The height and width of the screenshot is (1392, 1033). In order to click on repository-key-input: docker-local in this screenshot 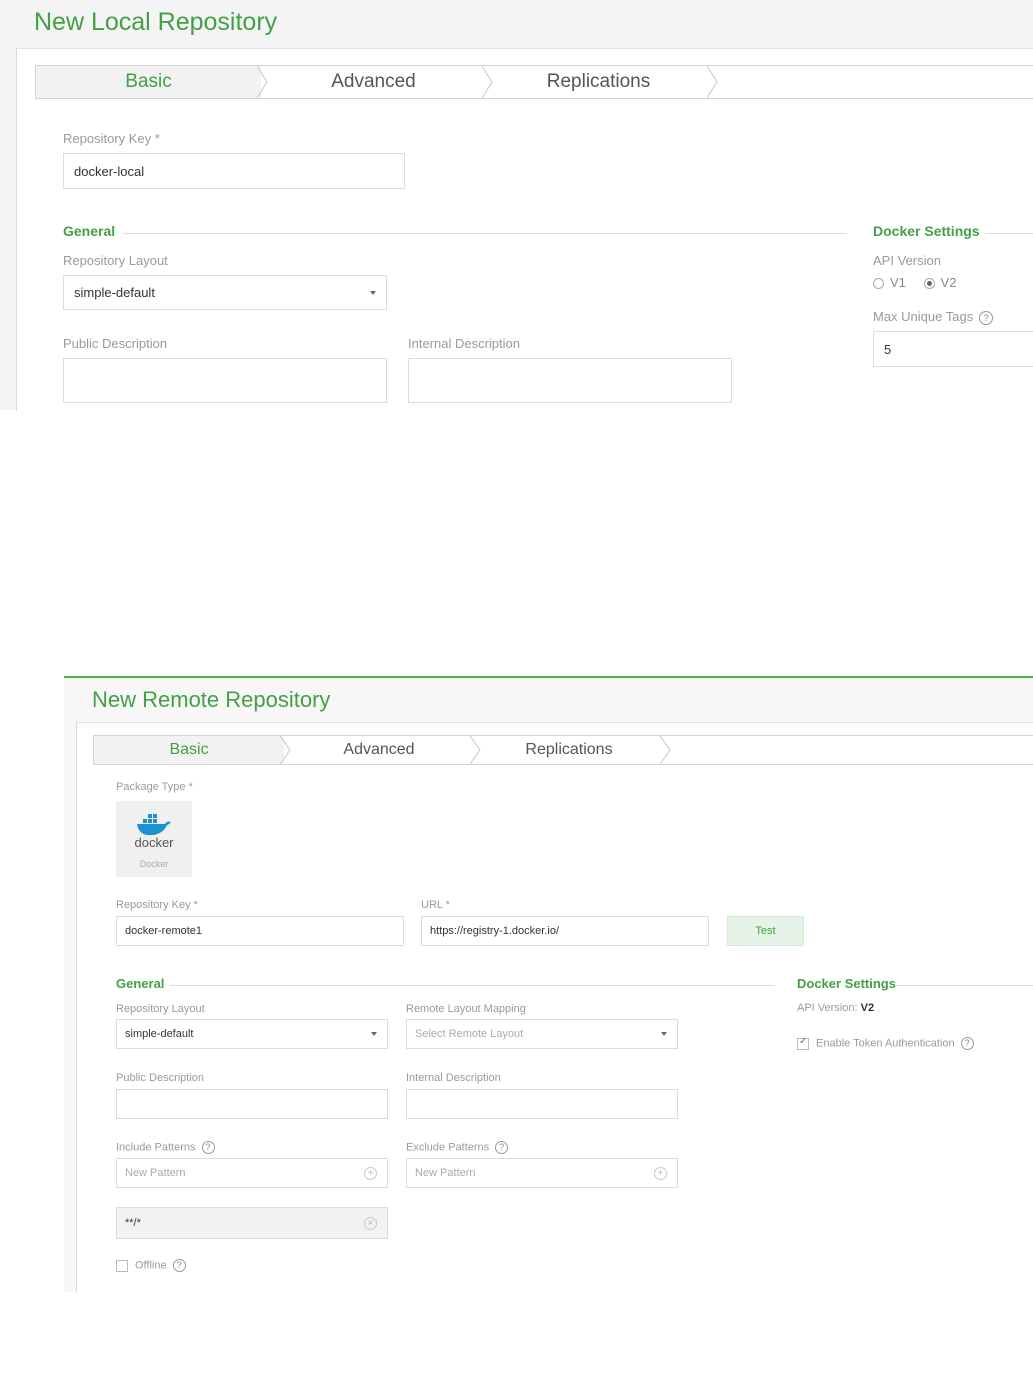, I will do `click(234, 171)`.